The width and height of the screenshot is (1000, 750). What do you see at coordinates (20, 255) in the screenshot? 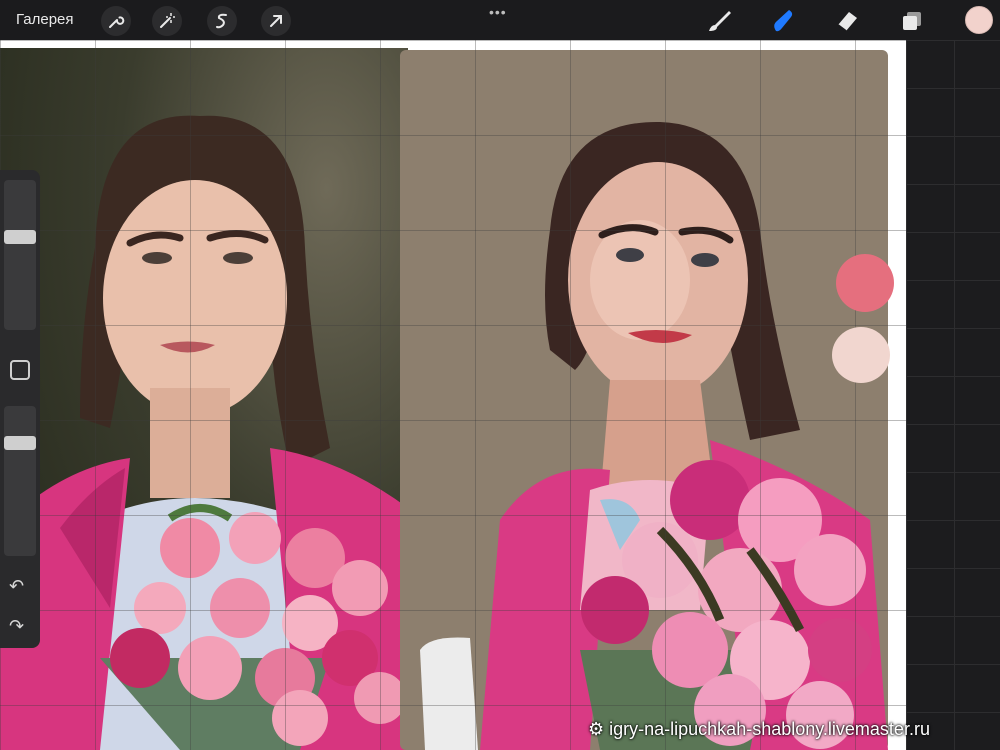
I see `brush-size-slider` at bounding box center [20, 255].